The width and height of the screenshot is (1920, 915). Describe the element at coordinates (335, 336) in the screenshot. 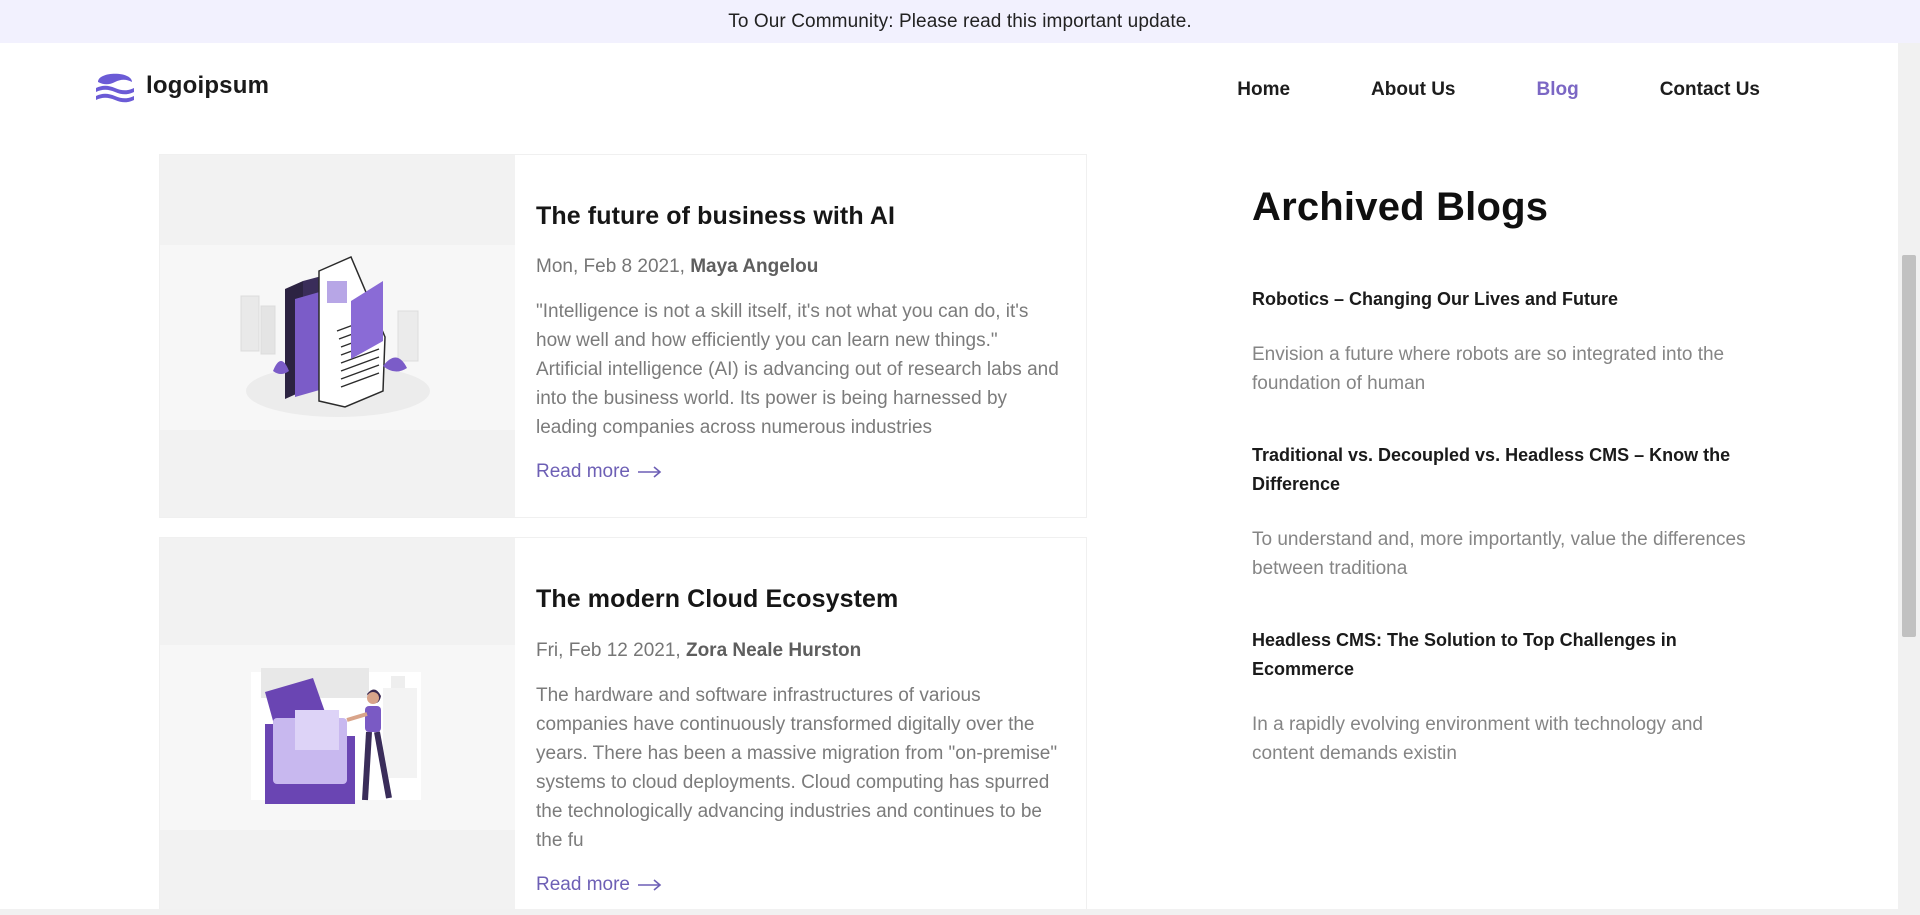

I see `ai-documents-illustration` at that location.